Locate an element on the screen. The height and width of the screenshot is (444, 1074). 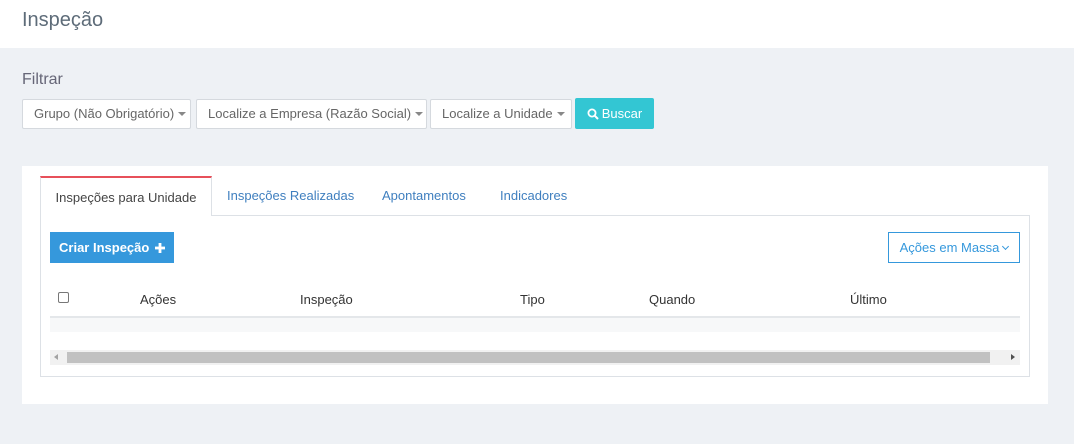
scroll-right-arrow-icon is located at coordinates (1013, 357).